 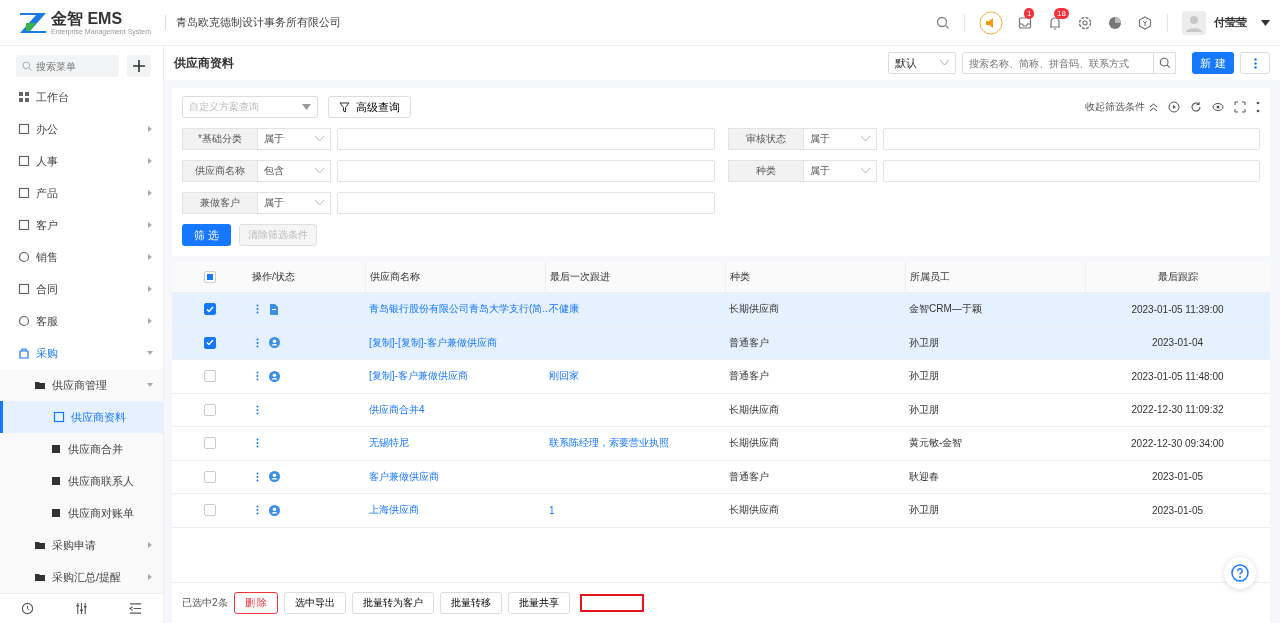 I want to click on batch-action-button: 批量转移, so click(x=471, y=603).